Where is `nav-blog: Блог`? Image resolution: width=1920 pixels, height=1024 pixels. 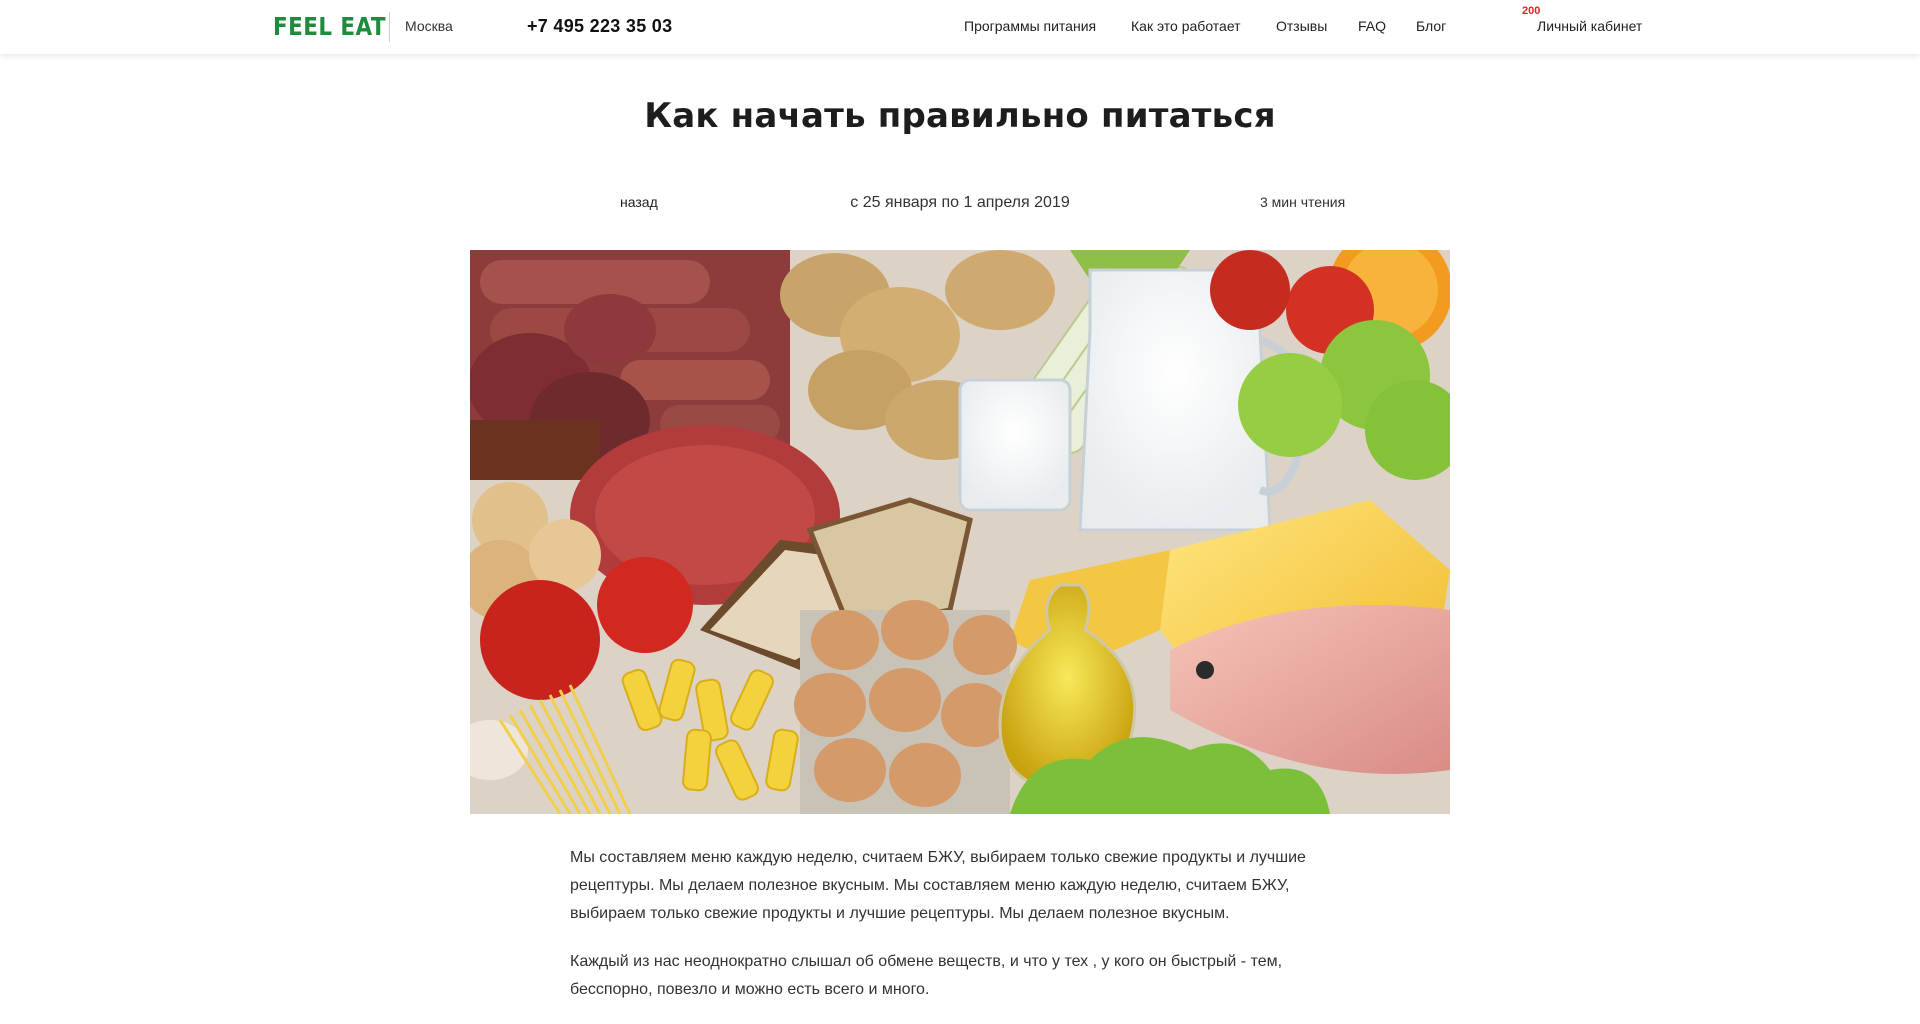
nav-blog: Блог is located at coordinates (1431, 26).